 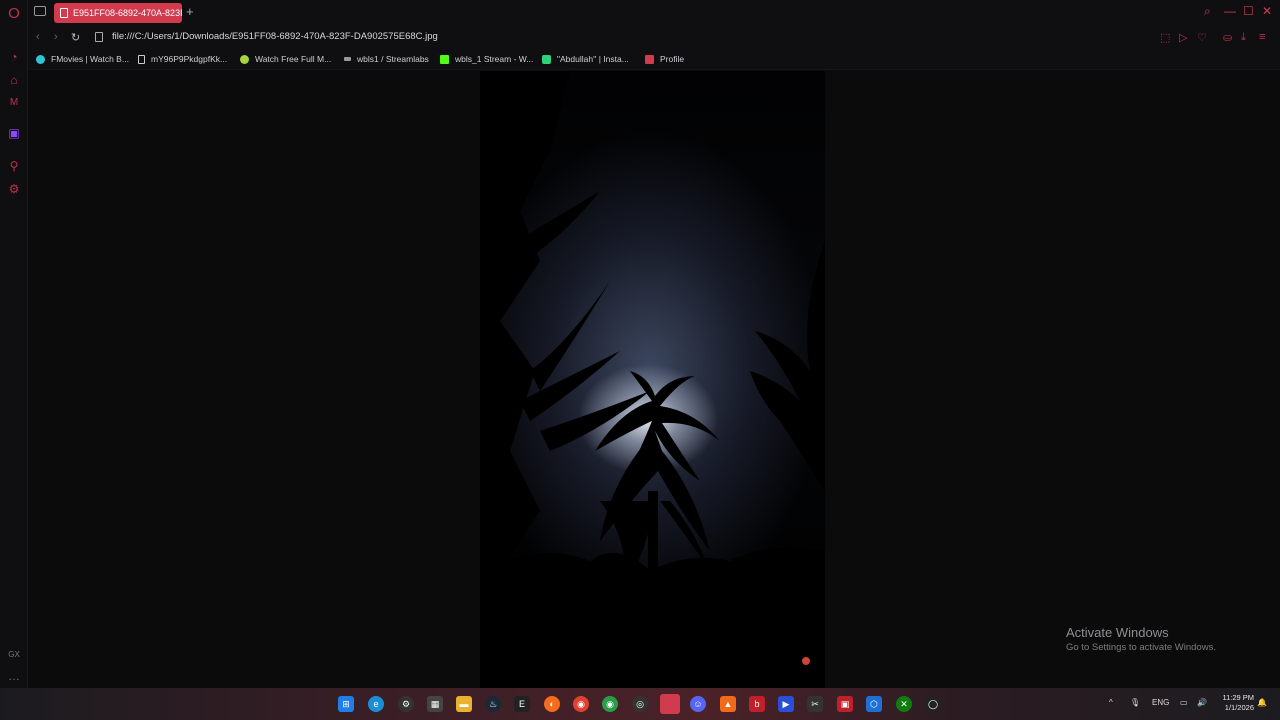 I want to click on obs-icon: ◎, so click(x=640, y=704).